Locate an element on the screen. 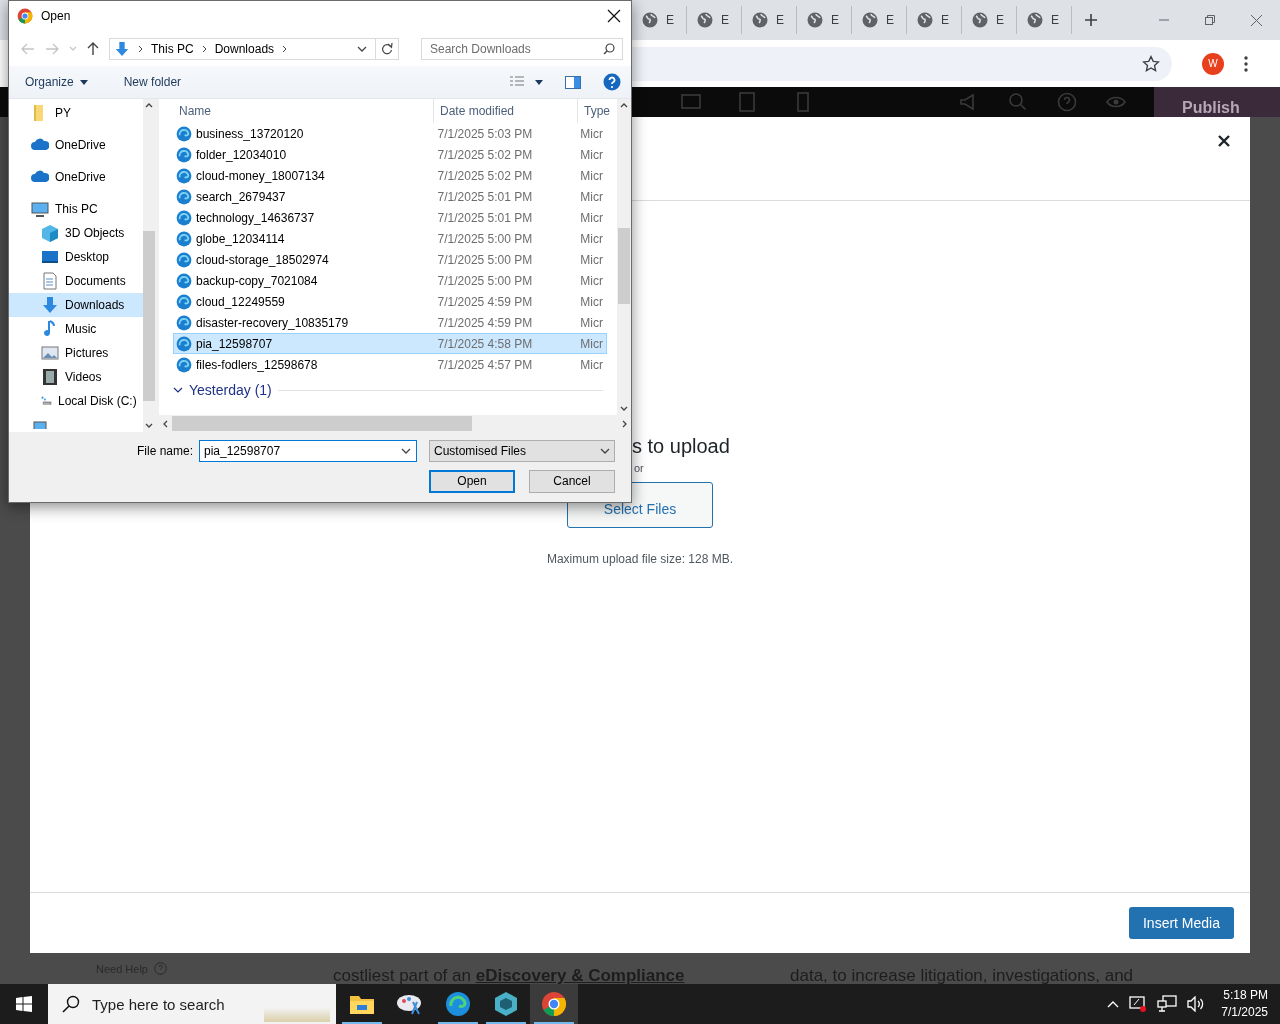  file-name: business_13720120 is located at coordinates (250, 133).